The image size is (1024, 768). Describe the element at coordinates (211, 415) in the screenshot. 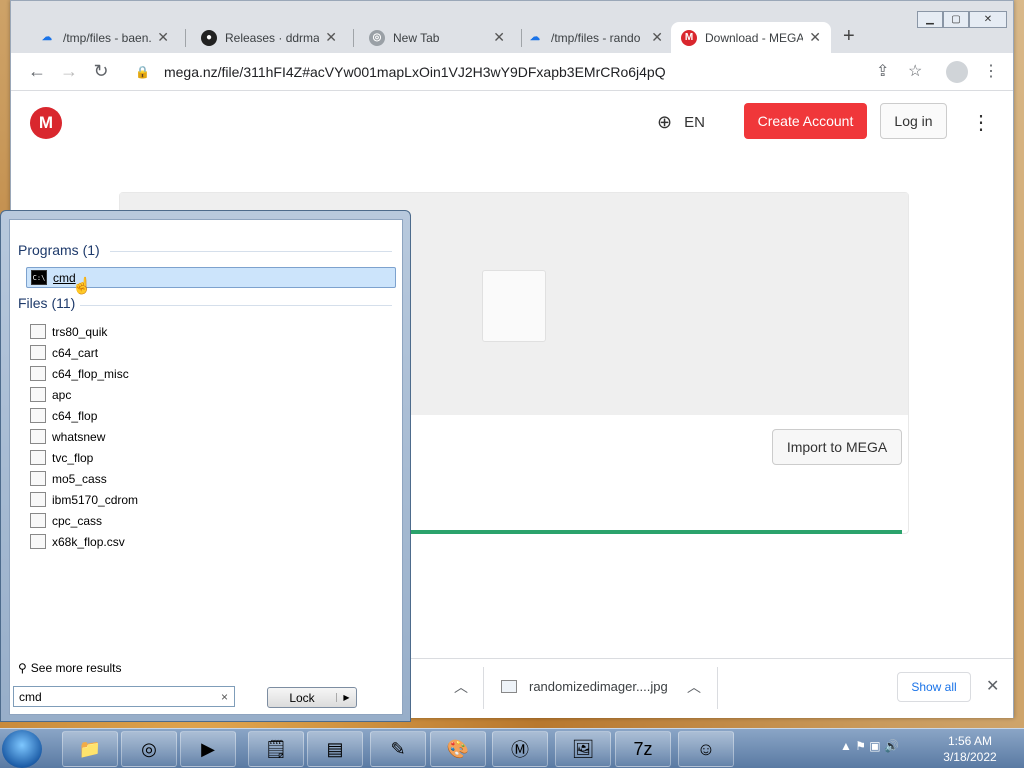

I see `file-item: c64_flop` at that location.